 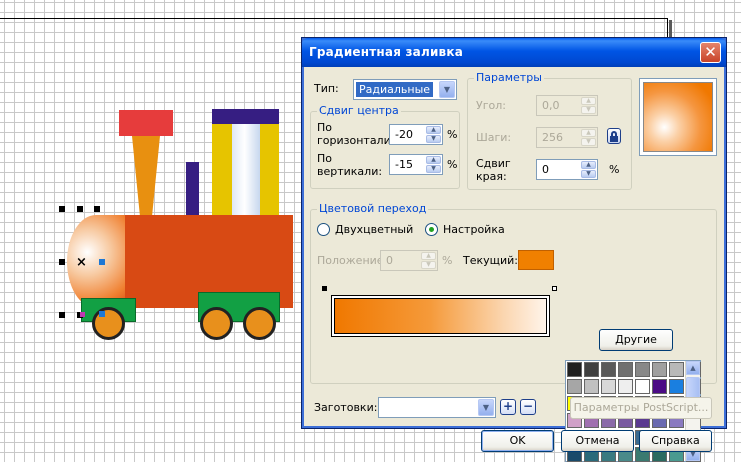 What do you see at coordinates (216, 323) in the screenshot?
I see `wheel-middle` at bounding box center [216, 323].